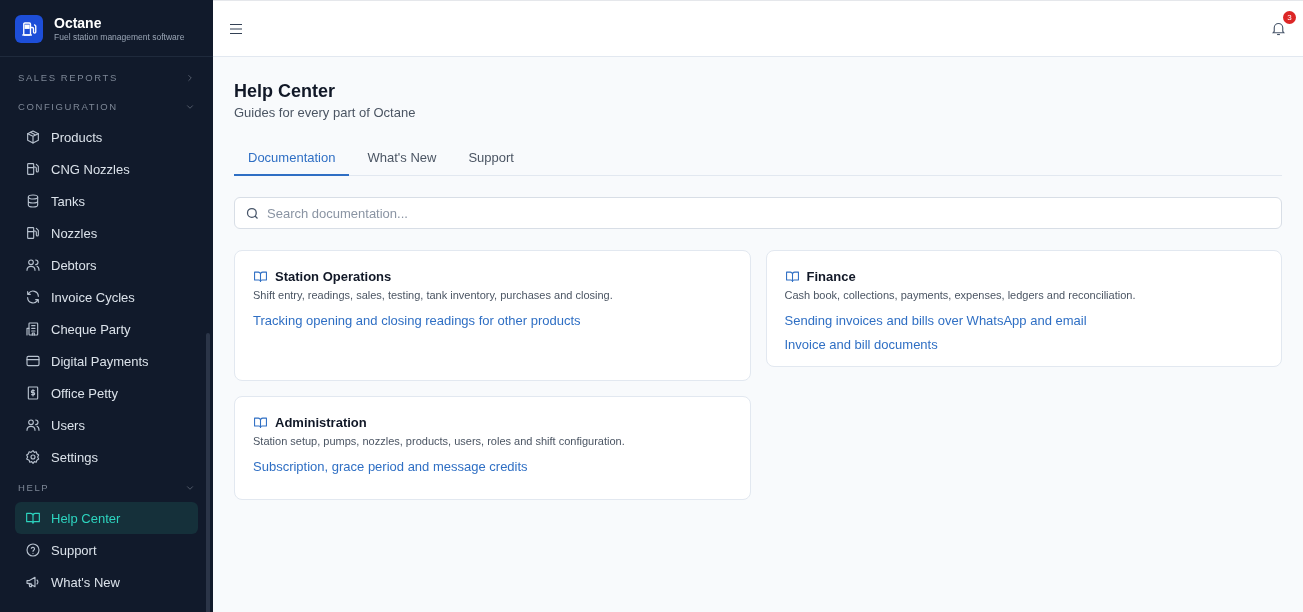  Describe the element at coordinates (390, 466) in the screenshot. I see `article-link: Subscription, grace period and message credits` at that location.